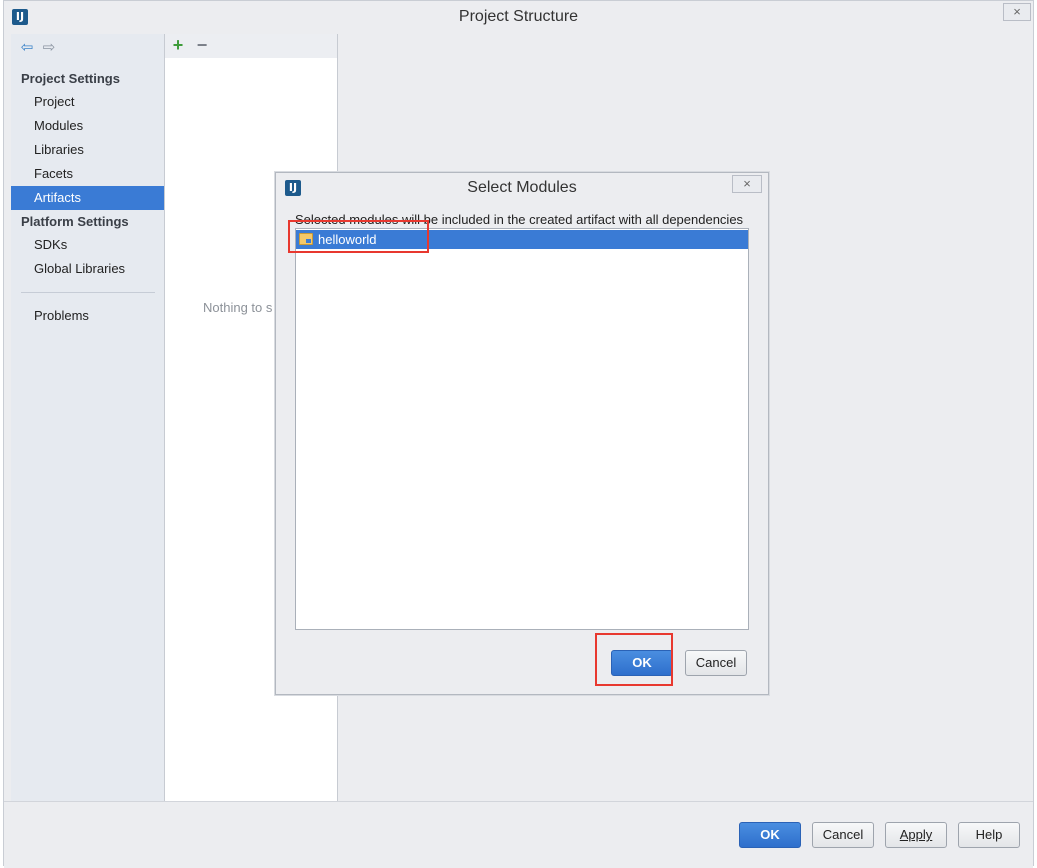 The height and width of the screenshot is (868, 1037). Describe the element at coordinates (70, 78) in the screenshot. I see `project-settings-header: Project Settings` at that location.